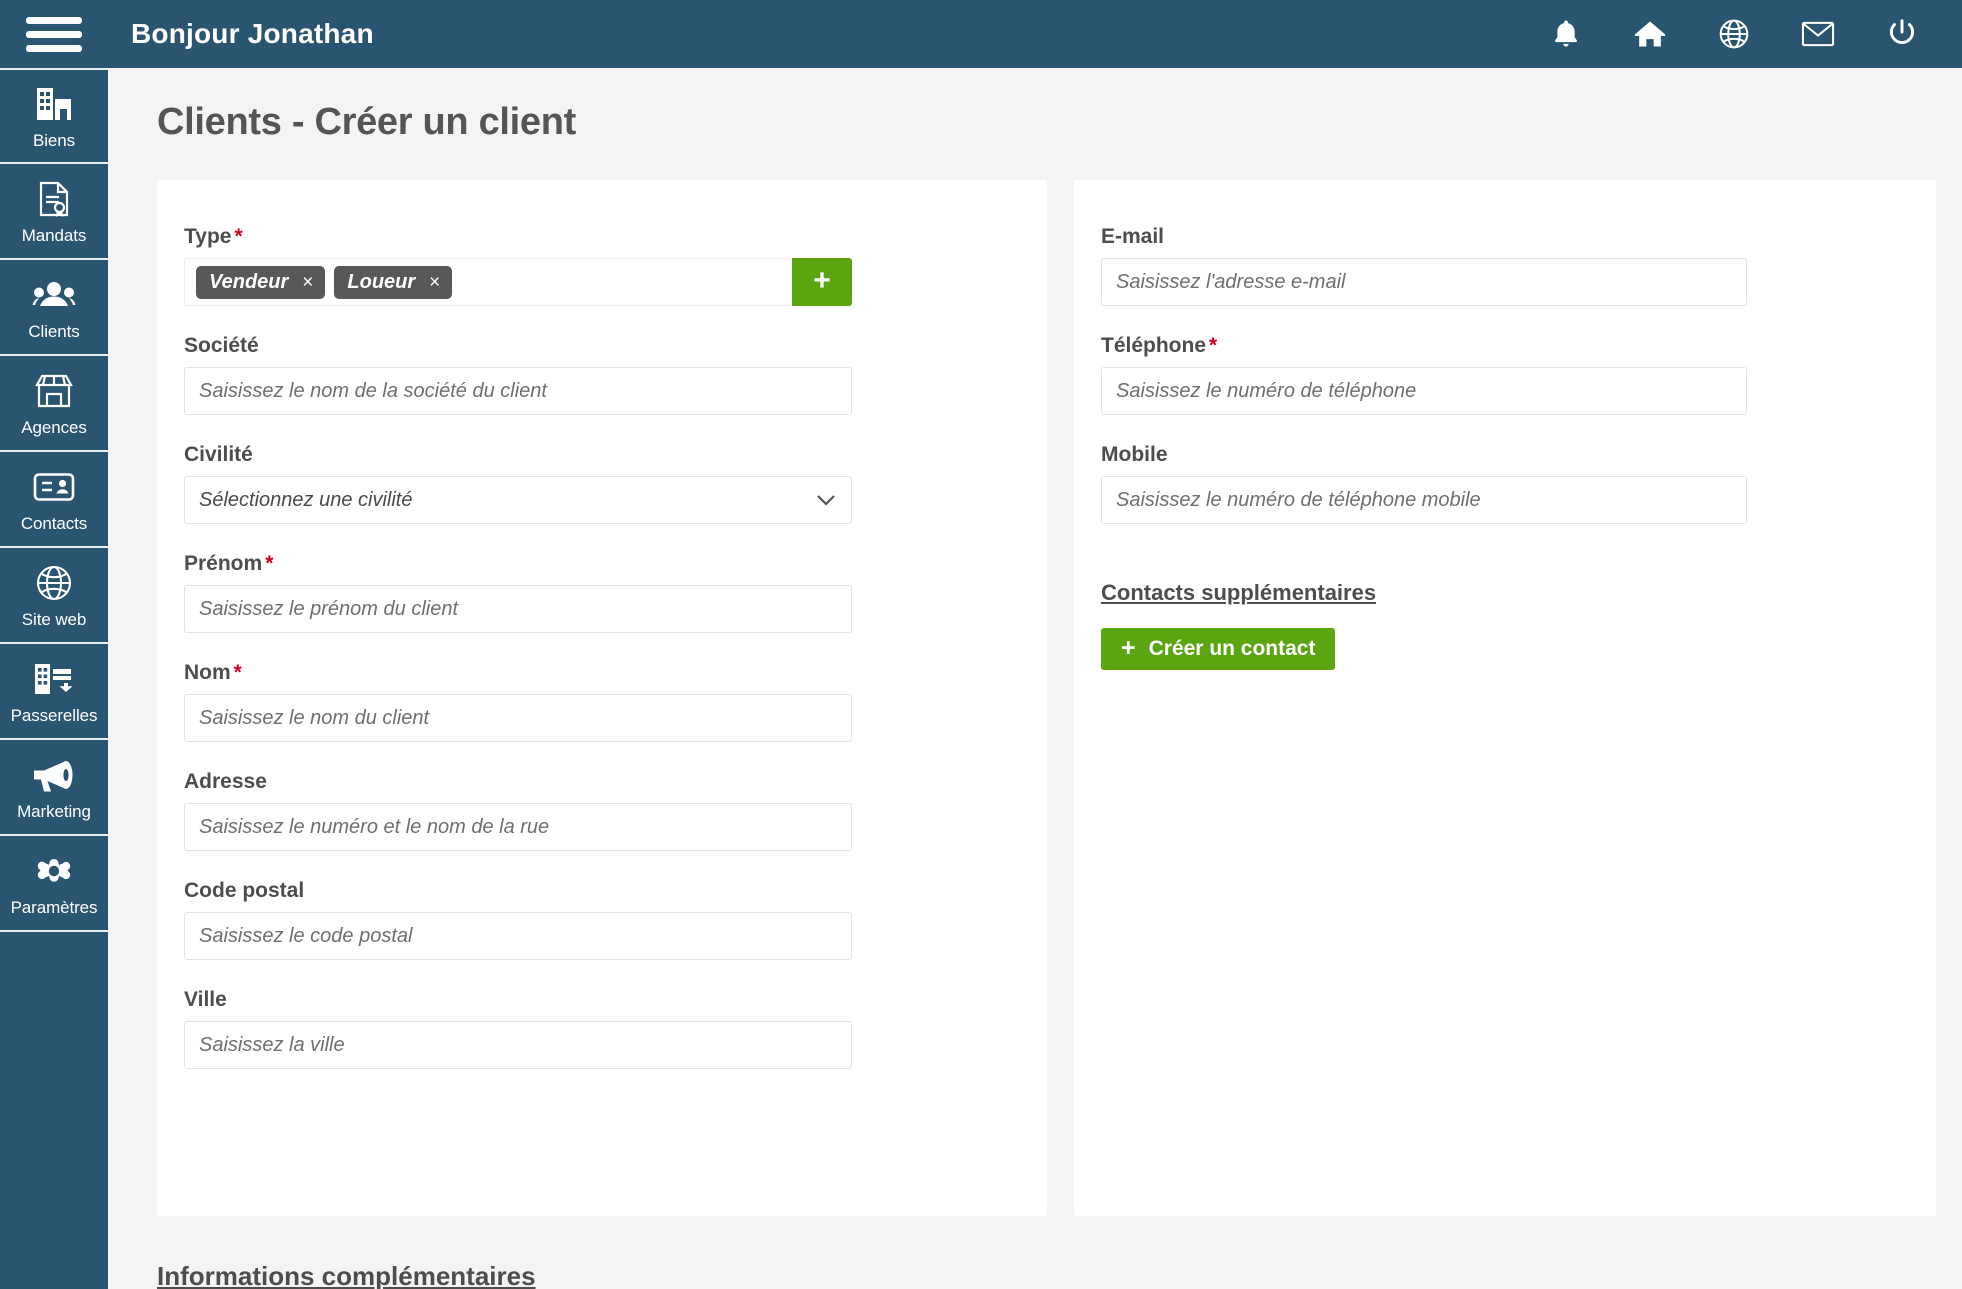 The image size is (1962, 1289). Describe the element at coordinates (981, 34) in the screenshot. I see `top-header-bar: Bonjour Jonathan` at that location.